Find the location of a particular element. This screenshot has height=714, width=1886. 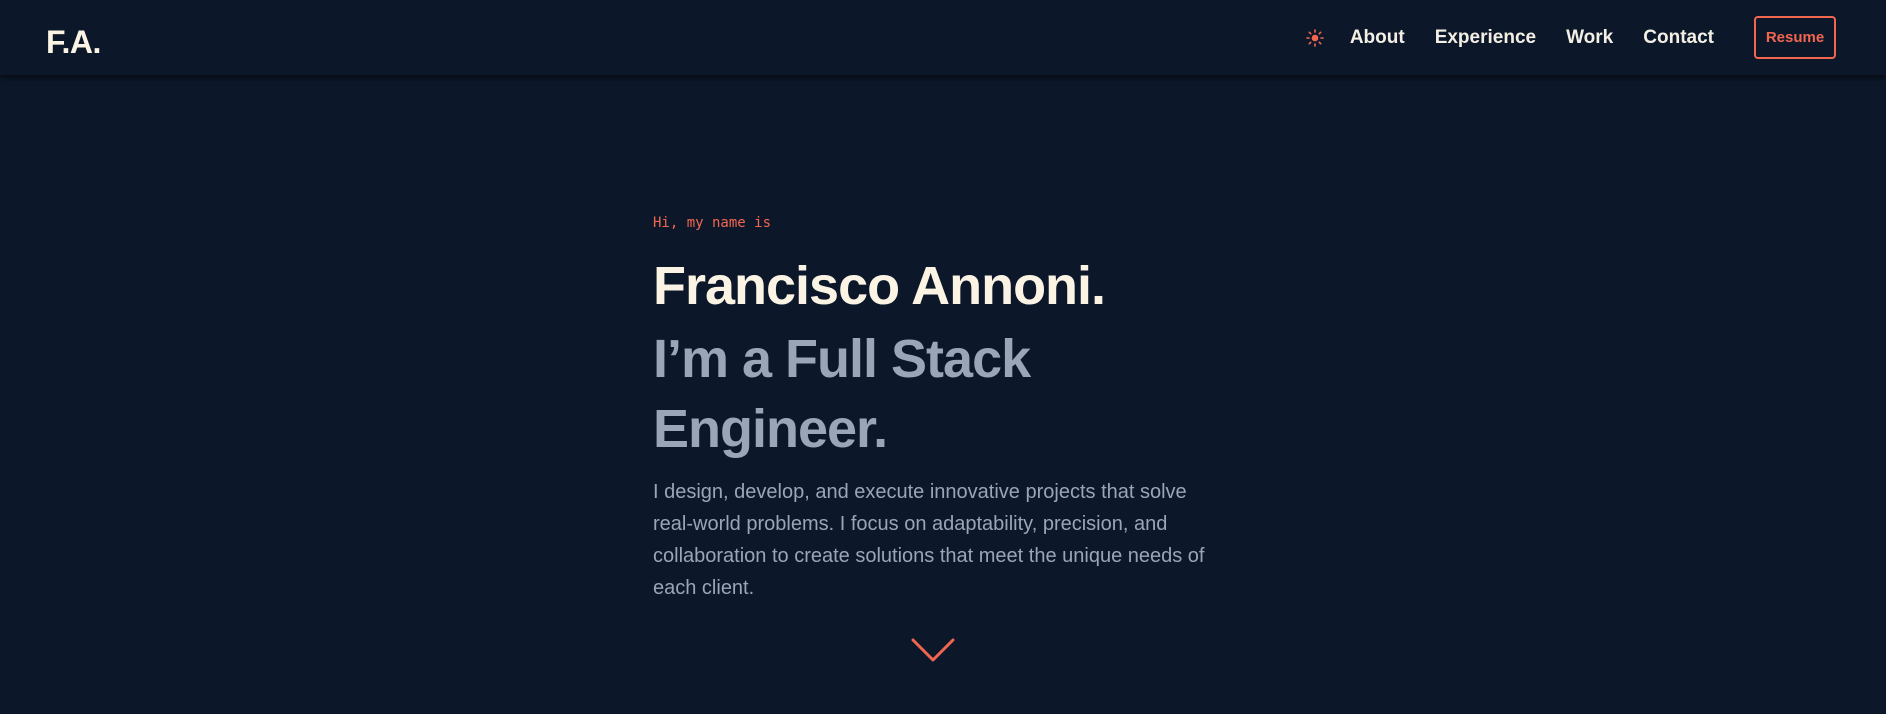

nav-links: About Experience Work Contact is located at coordinates (1552, 38).